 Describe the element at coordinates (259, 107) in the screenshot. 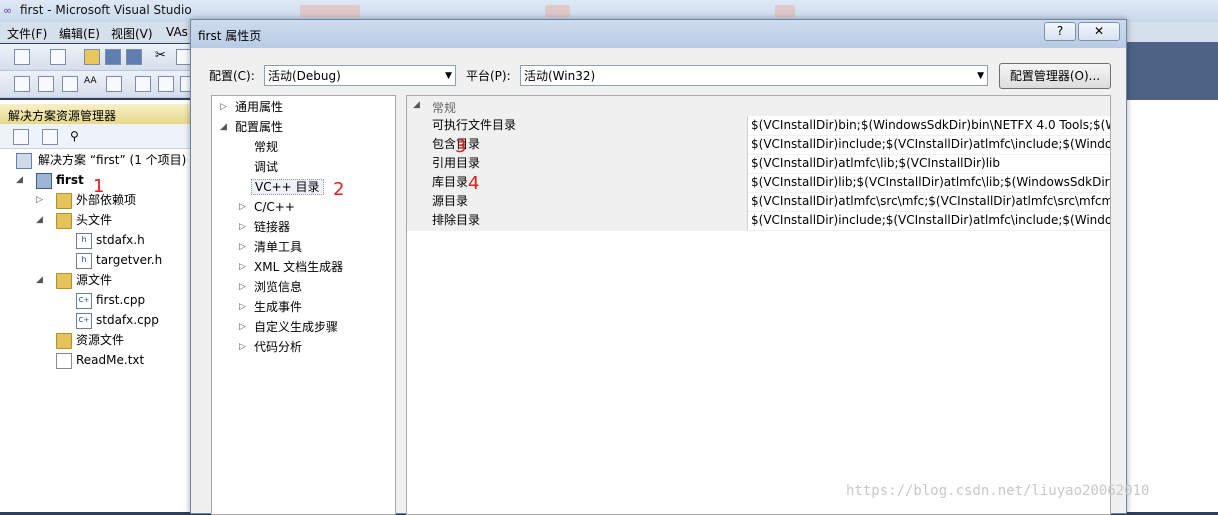

I see `nav-label: 通用属性` at that location.